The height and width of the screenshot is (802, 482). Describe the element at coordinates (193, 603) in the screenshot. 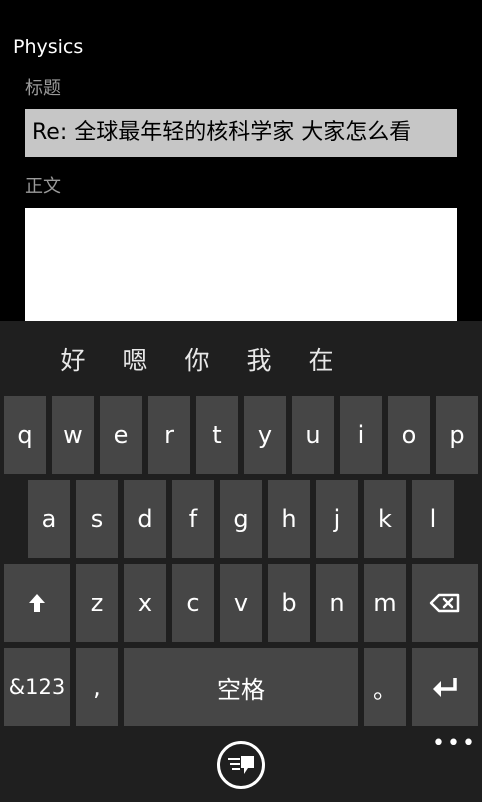

I see `key-c: c` at that location.